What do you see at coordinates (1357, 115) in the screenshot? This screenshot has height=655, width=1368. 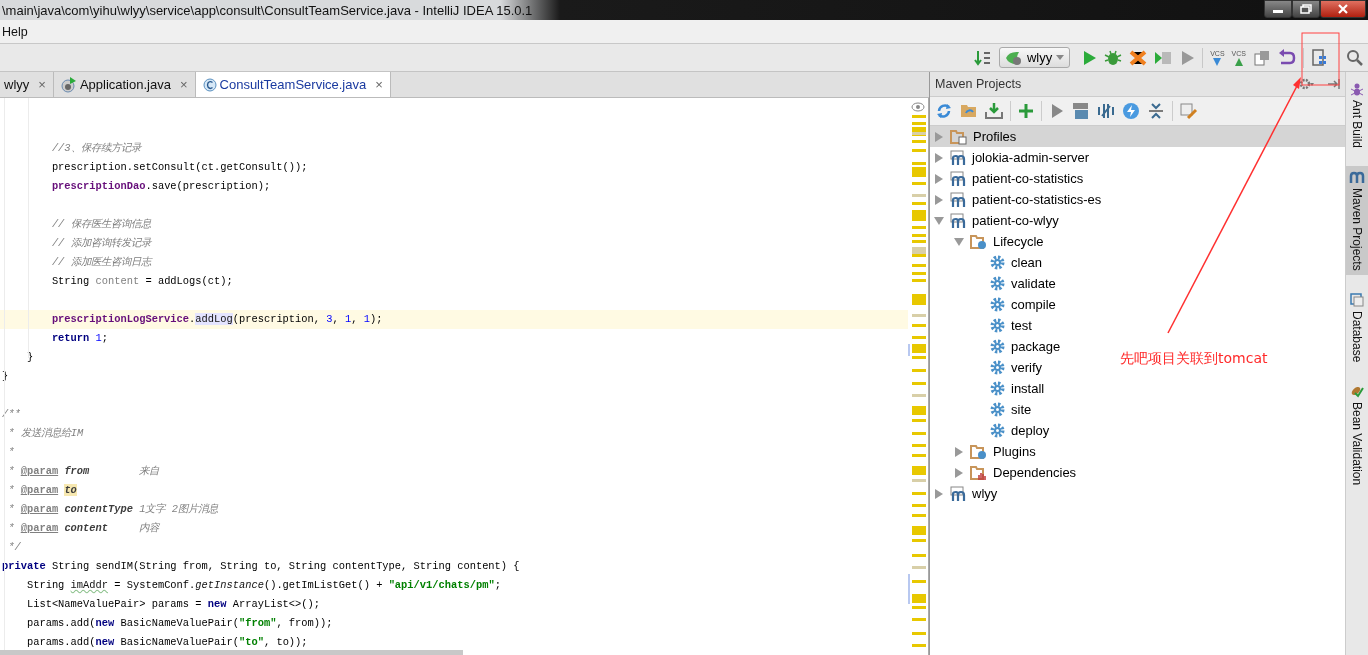 I see `side-tab: Ant Build` at bounding box center [1357, 115].